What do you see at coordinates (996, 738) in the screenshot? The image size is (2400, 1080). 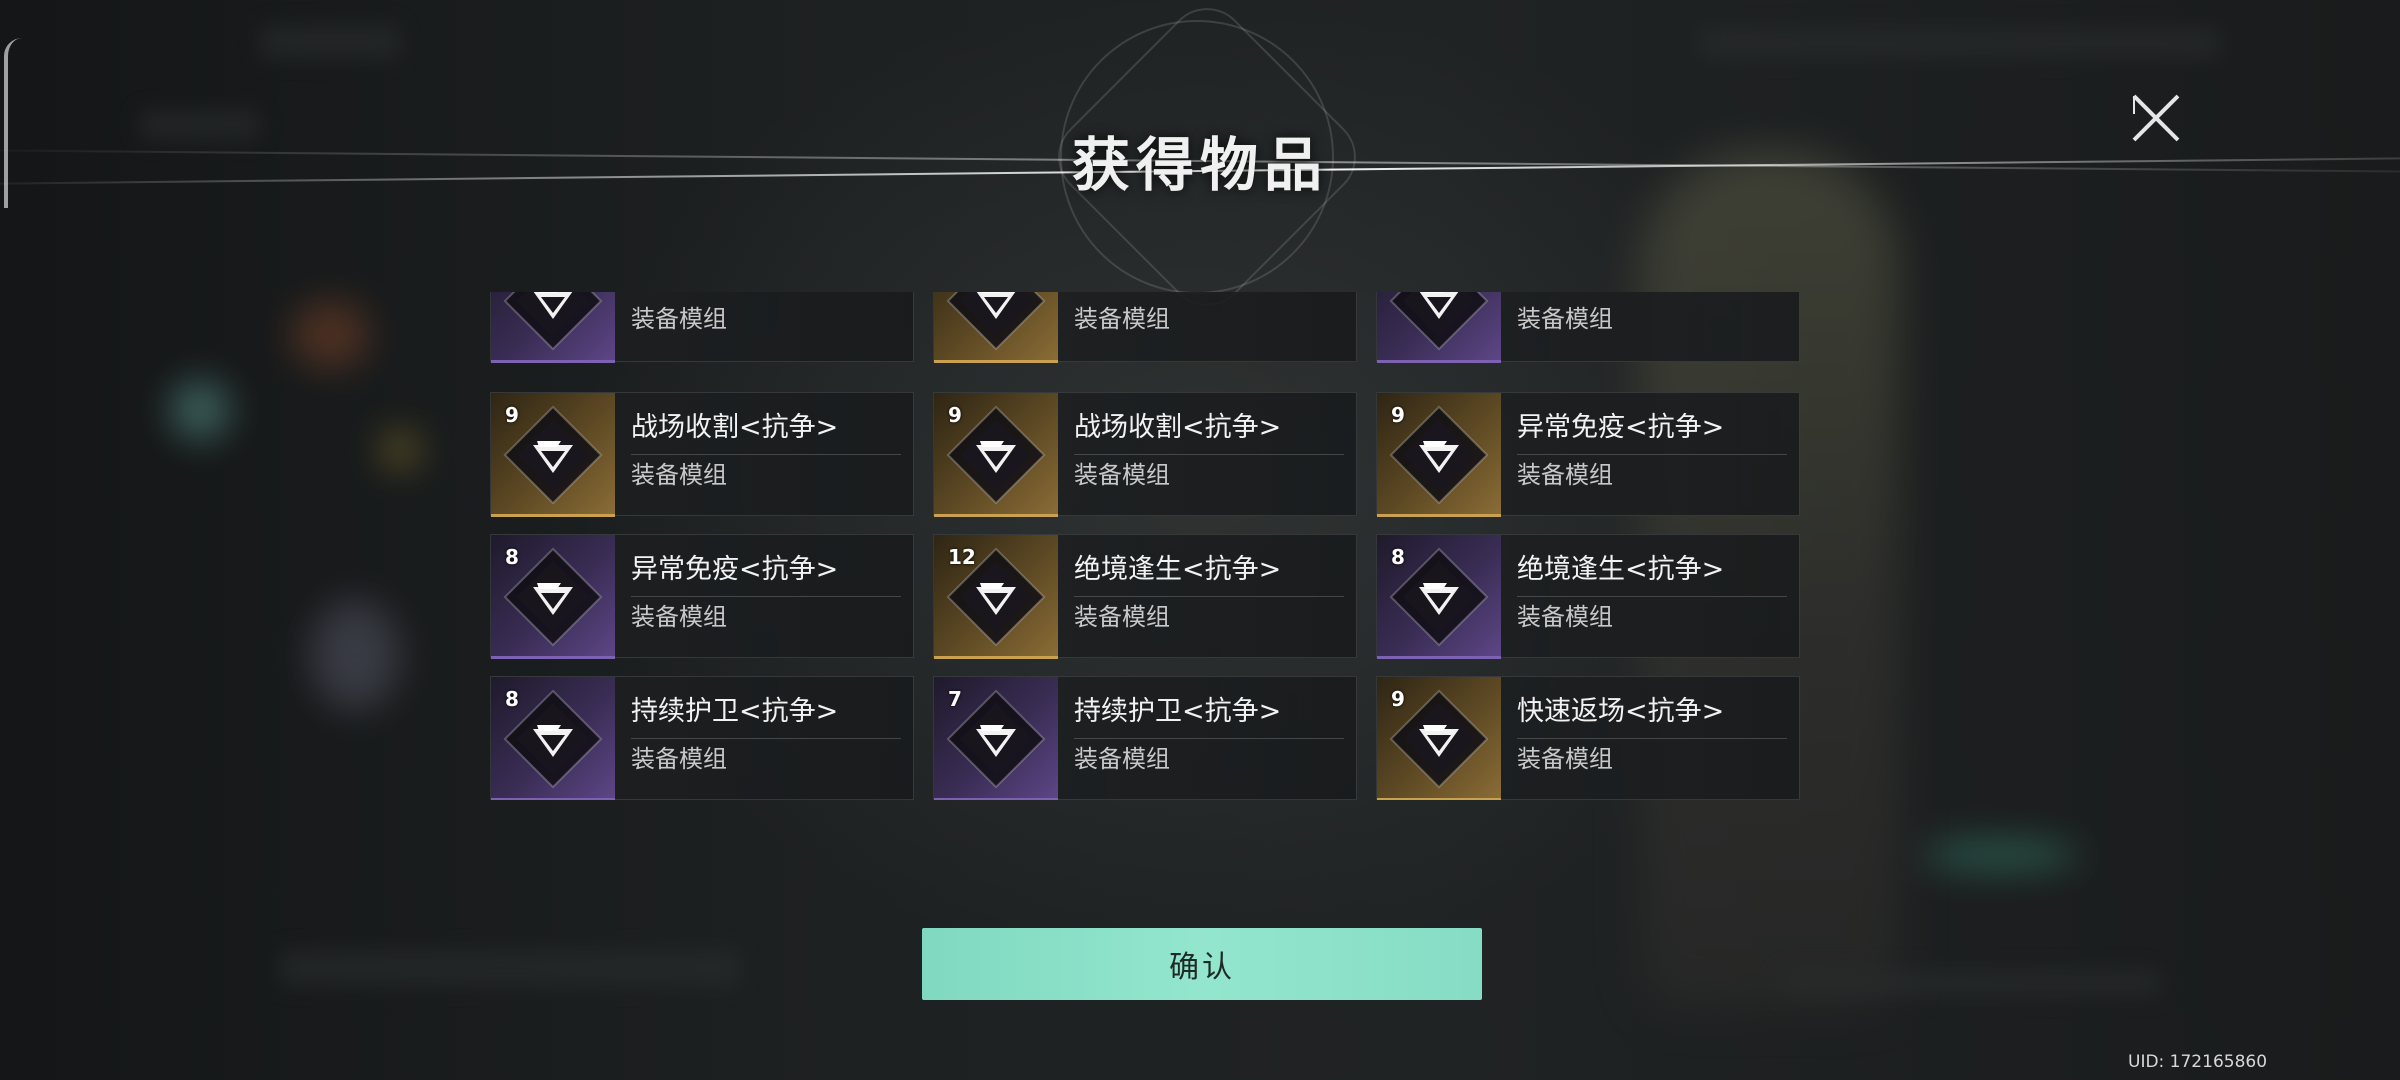 I see `module-emblem-icon: 7` at bounding box center [996, 738].